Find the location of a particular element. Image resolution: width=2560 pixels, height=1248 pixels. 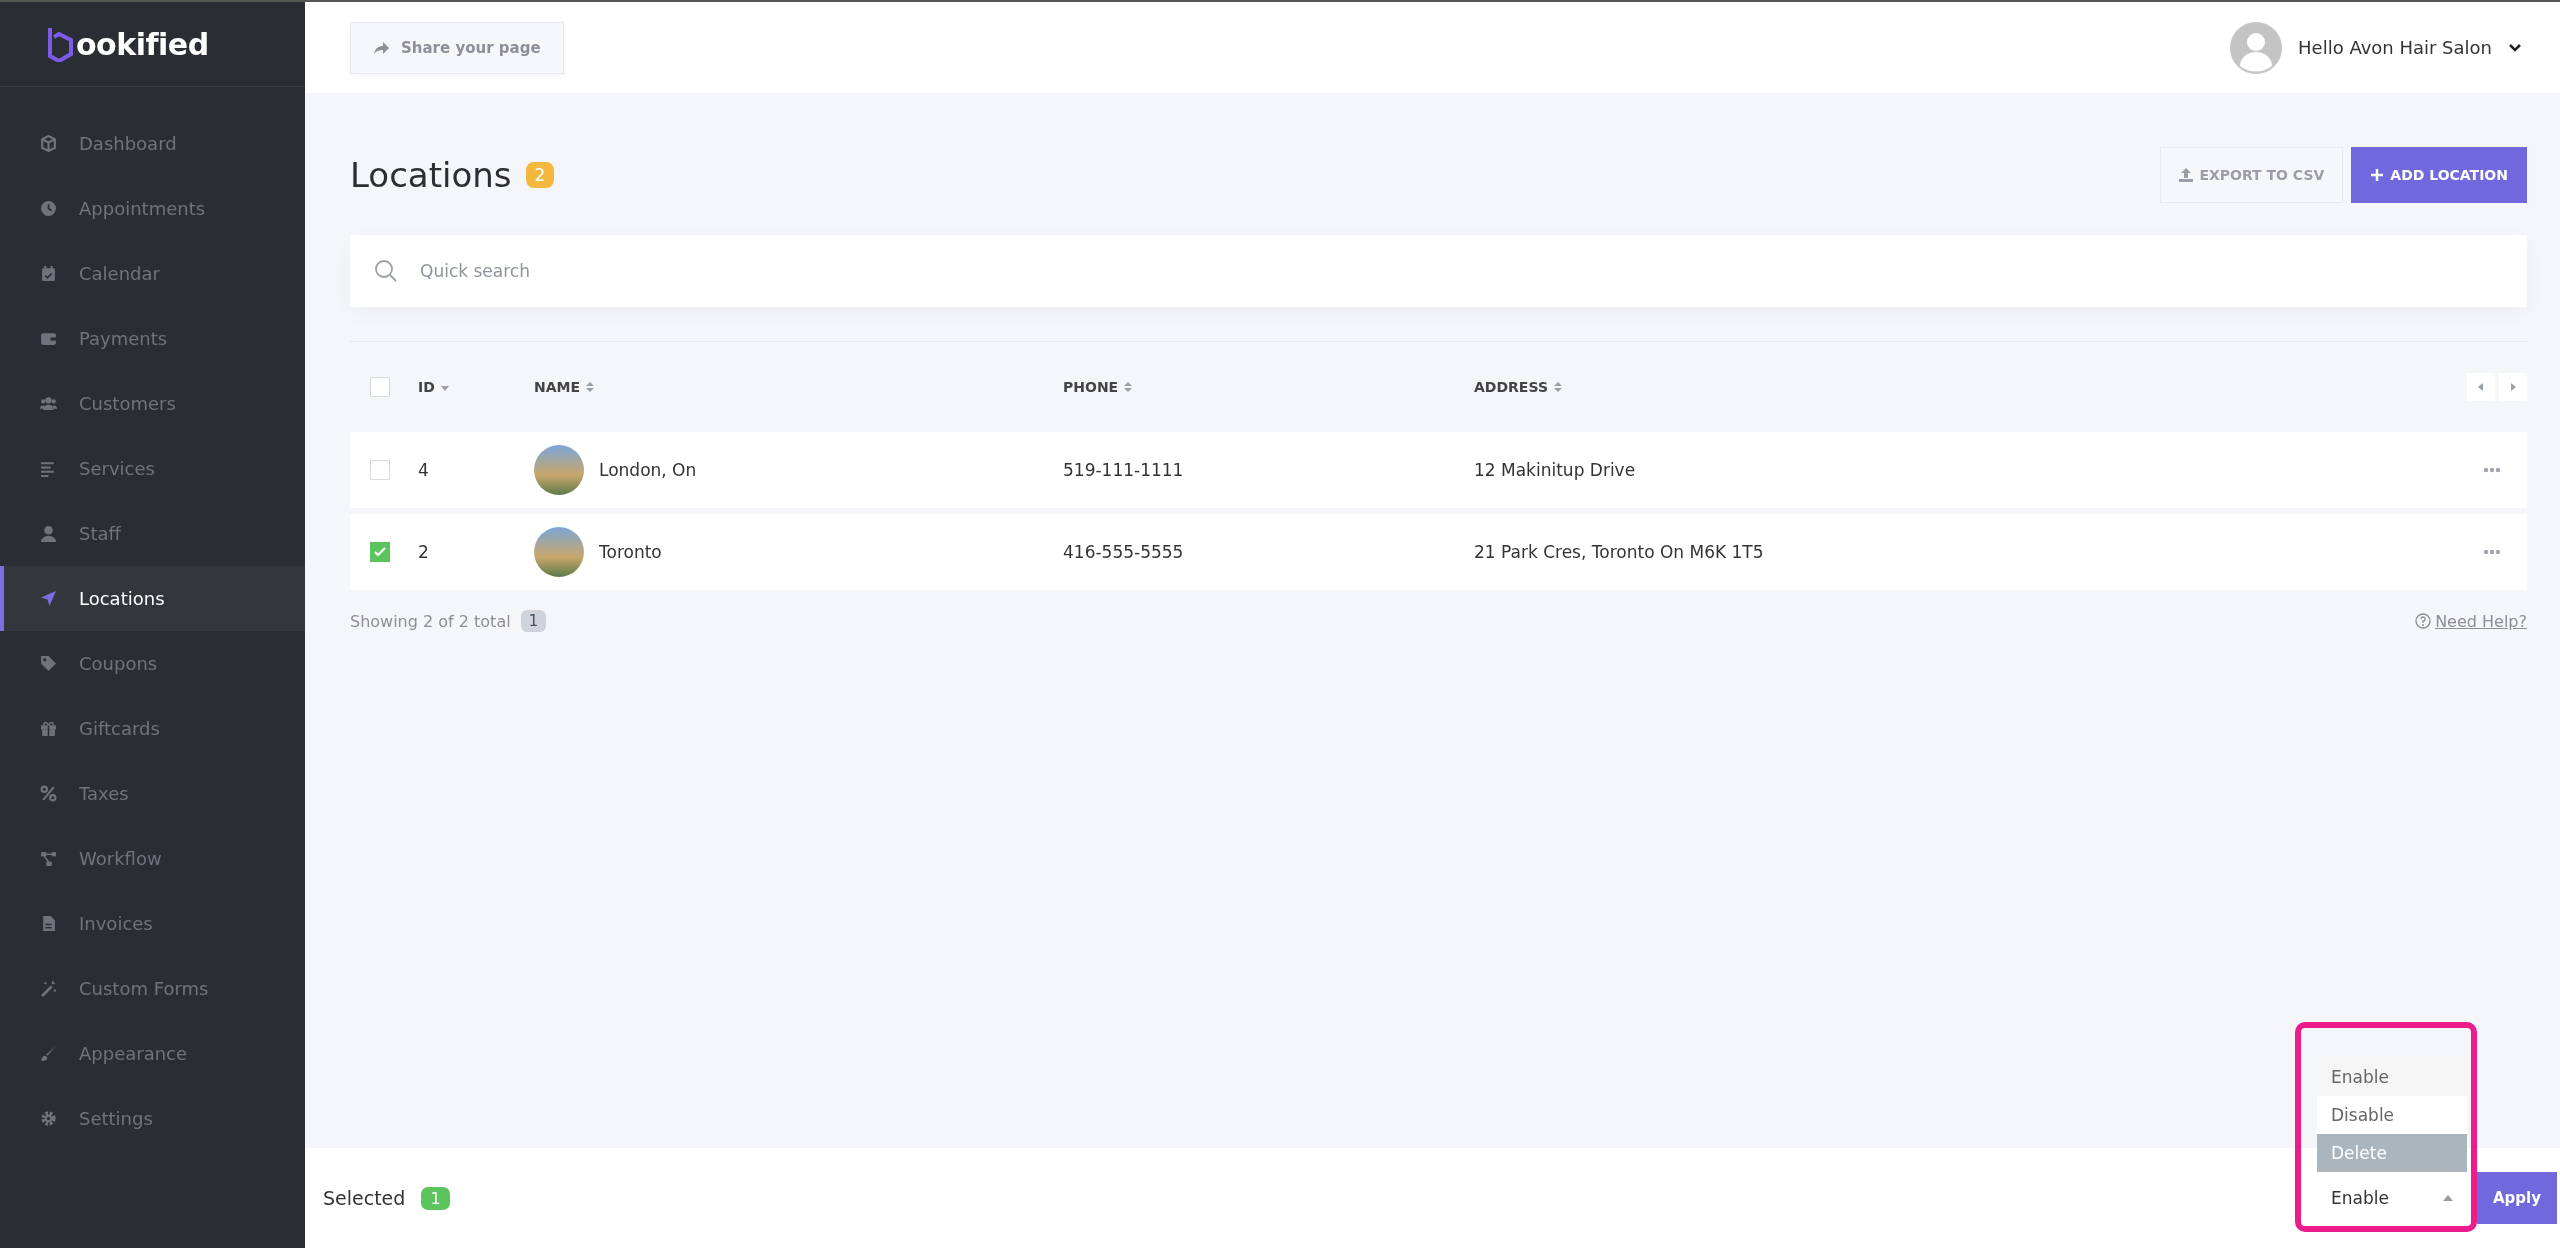

table-cell-text: 519-111-1111 is located at coordinates (1124, 470).